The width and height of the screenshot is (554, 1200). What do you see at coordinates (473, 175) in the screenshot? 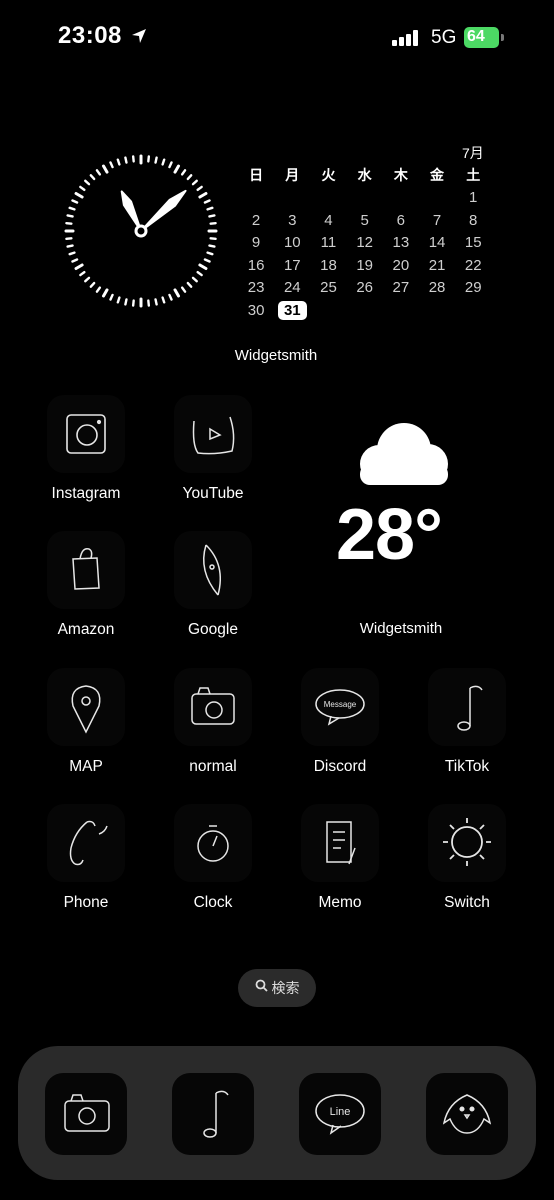
I see `weekday-label: 土` at bounding box center [473, 175].